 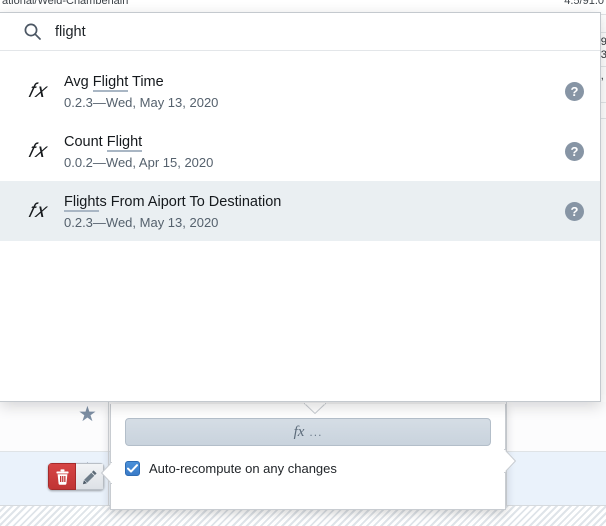 I want to click on search-icon, so click(x=32, y=31).